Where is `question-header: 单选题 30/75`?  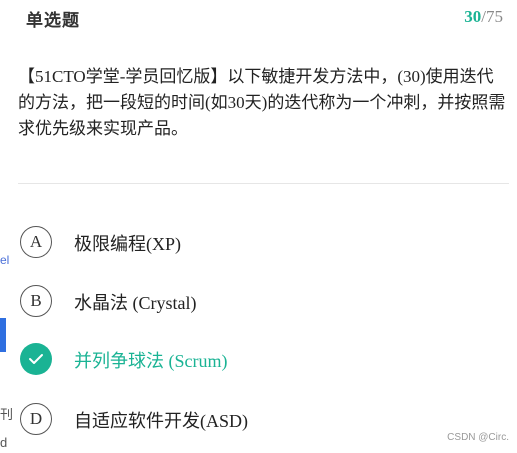 question-header: 单选题 30/75 is located at coordinates (264, 18).